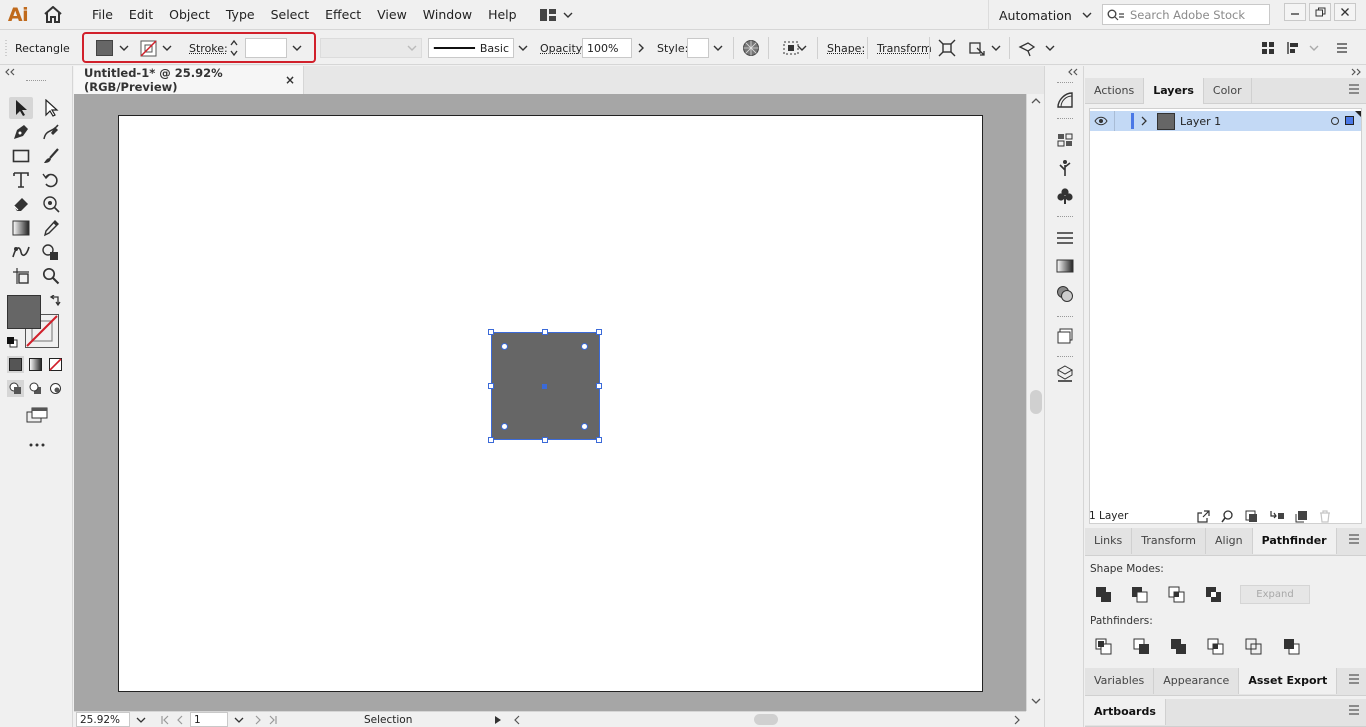 The height and width of the screenshot is (727, 1366). Describe the element at coordinates (1140, 595) in the screenshot. I see `minus-front-icon` at that location.